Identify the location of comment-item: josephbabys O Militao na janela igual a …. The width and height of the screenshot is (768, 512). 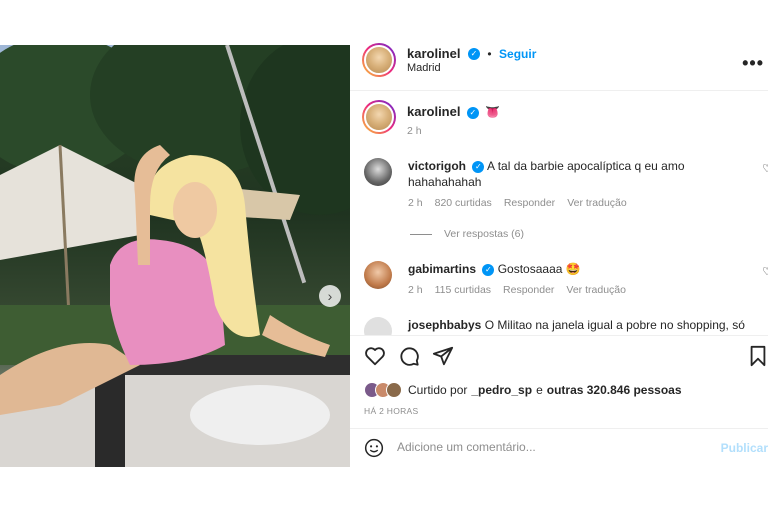
(566, 326).